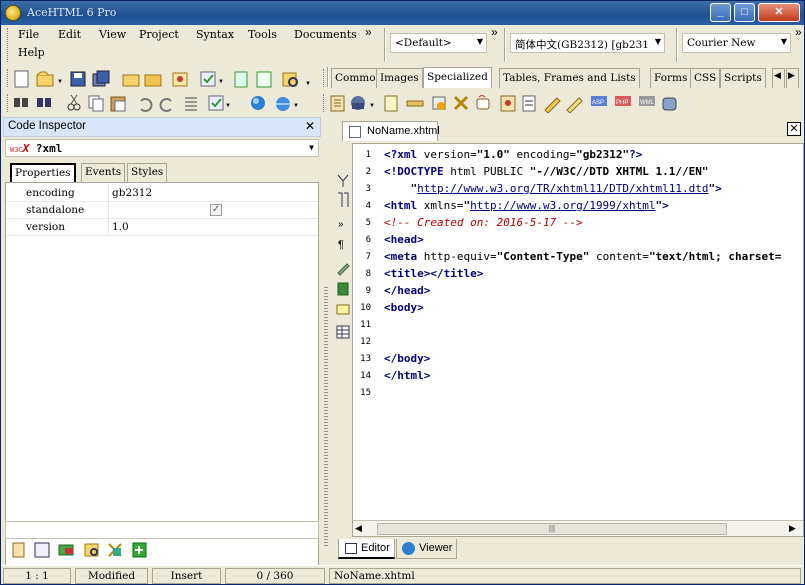  What do you see at coordinates (513, 154) in the screenshot?
I see `code-line: <?xml version="1.0" encoding="gb2312"?>` at bounding box center [513, 154].